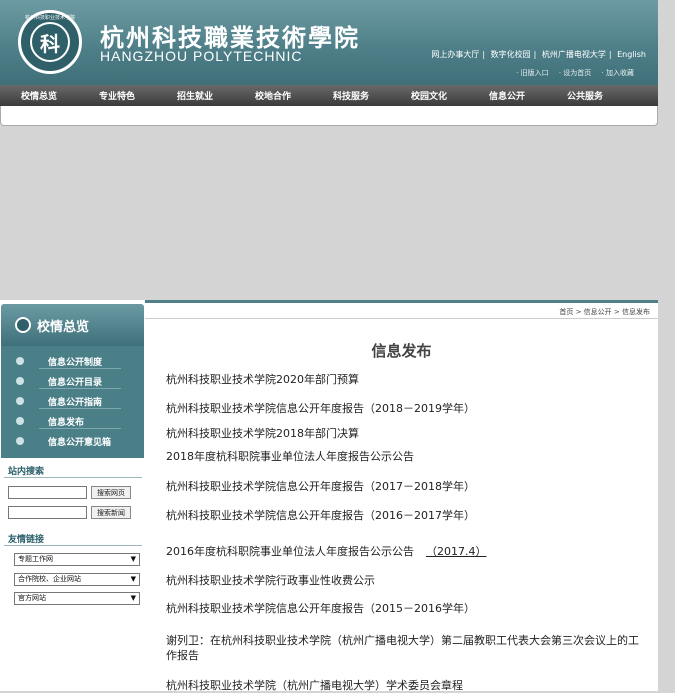 The image size is (675, 693). Describe the element at coordinates (111, 492) in the screenshot. I see `search-web-button: 搜索网页` at that location.